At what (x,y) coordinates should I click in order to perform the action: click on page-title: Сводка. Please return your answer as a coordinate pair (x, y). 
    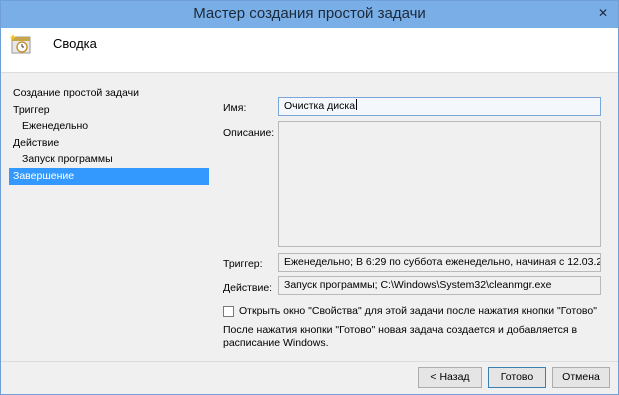
    Looking at the image, I should click on (75, 43).